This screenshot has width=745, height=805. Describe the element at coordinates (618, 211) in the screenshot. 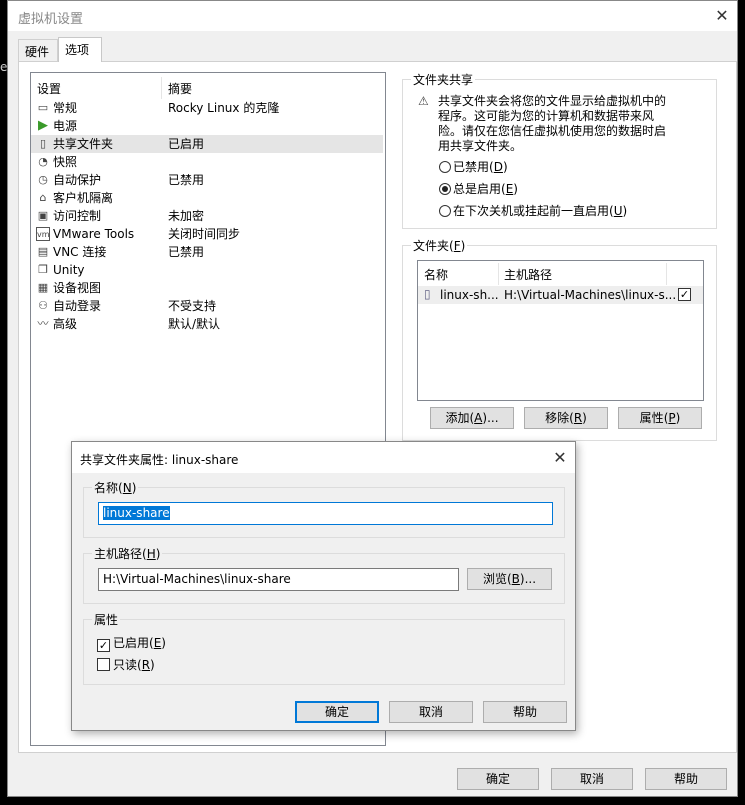

I see `radio-key: U` at that location.